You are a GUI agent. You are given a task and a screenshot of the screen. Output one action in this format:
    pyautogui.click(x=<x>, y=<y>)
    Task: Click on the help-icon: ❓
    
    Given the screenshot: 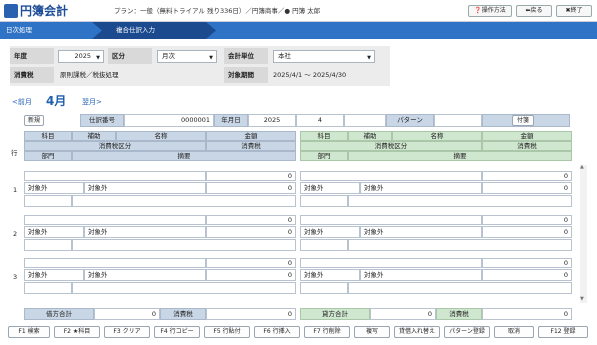 What is the action you would take?
    pyautogui.click(x=478, y=10)
    